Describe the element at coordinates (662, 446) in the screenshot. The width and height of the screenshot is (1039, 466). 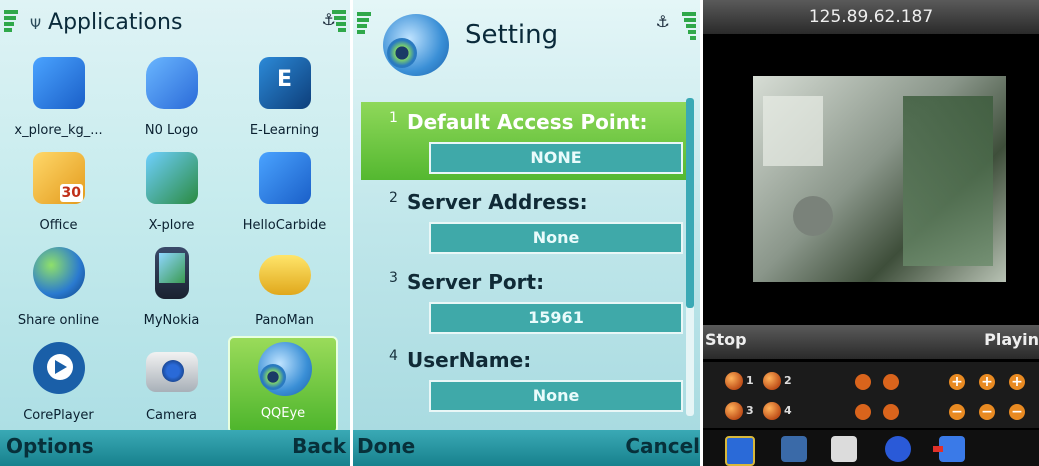
I see `cancel-softkey: Cancel` at that location.